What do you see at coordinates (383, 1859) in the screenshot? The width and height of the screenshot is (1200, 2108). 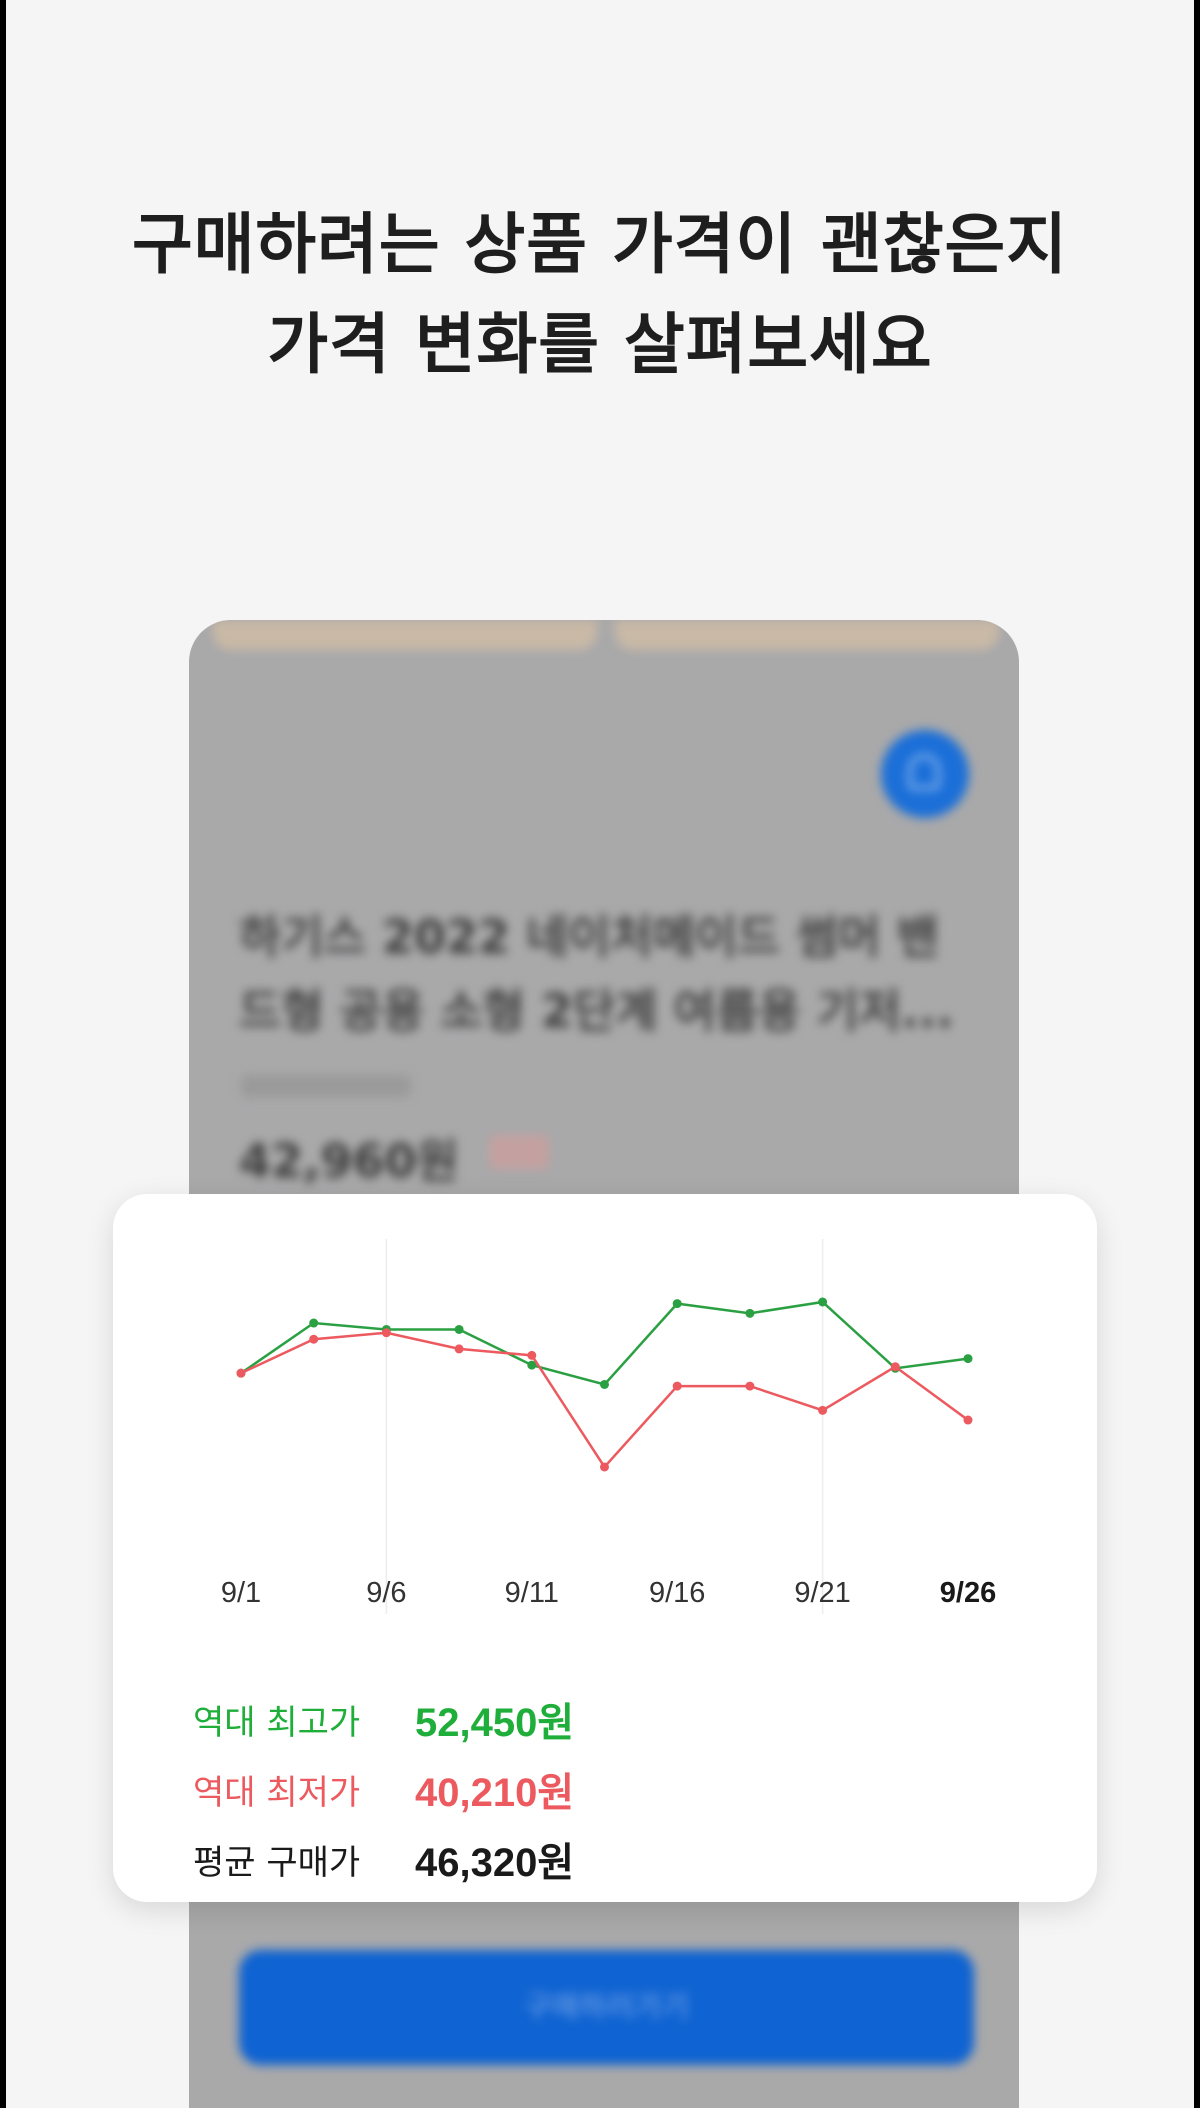 I see `stat-average: 평균 구매가 46,320원` at bounding box center [383, 1859].